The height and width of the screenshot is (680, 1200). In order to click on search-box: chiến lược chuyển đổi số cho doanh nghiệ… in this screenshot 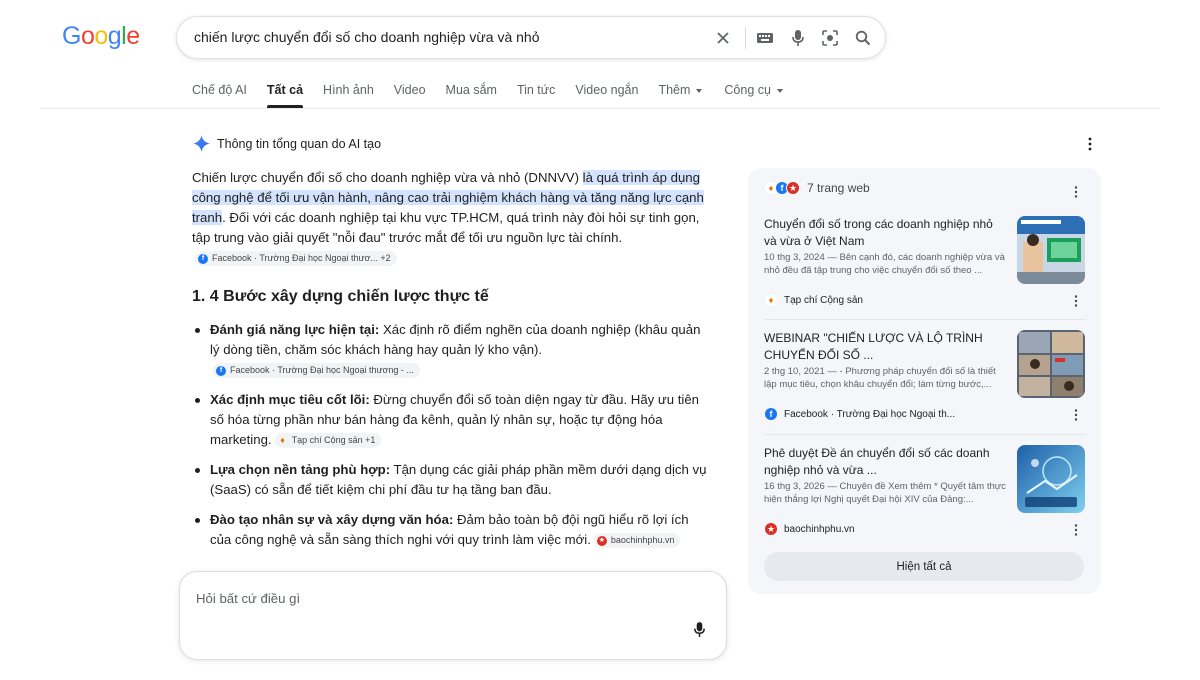, I will do `click(531, 37)`.